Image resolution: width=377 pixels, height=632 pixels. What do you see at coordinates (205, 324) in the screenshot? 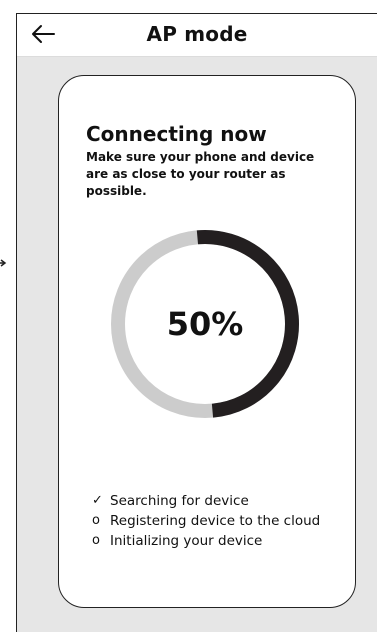
I see `progress-percent: 50%` at bounding box center [205, 324].